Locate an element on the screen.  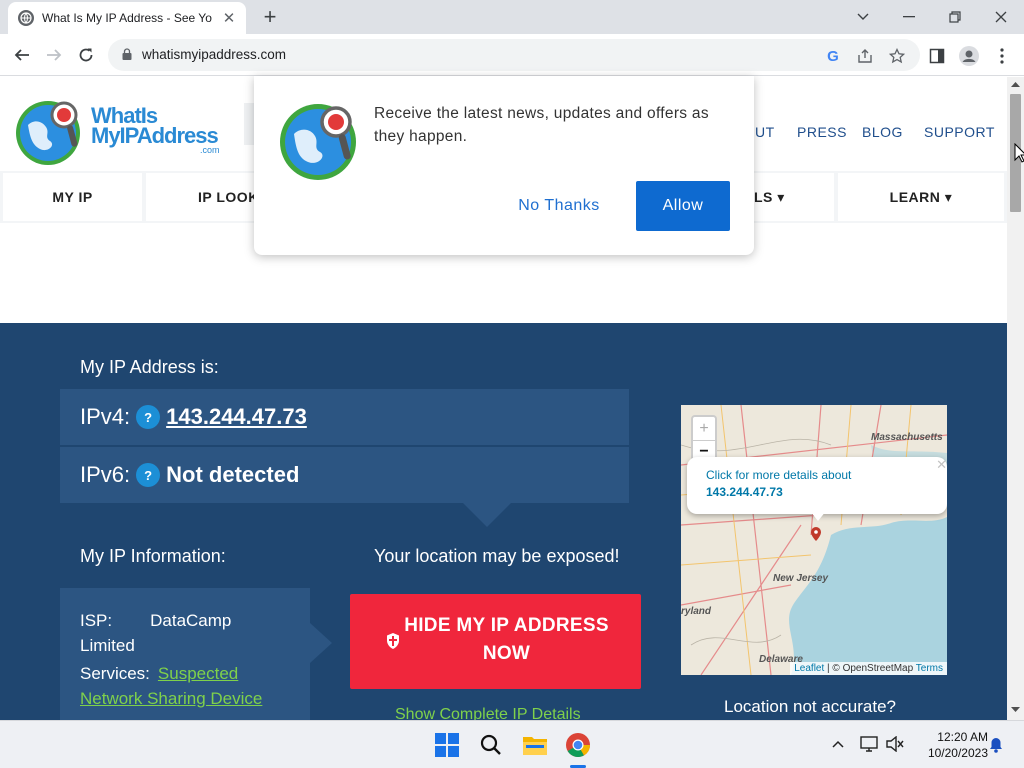
info-heading: My IP Information: is located at coordinates (153, 556).